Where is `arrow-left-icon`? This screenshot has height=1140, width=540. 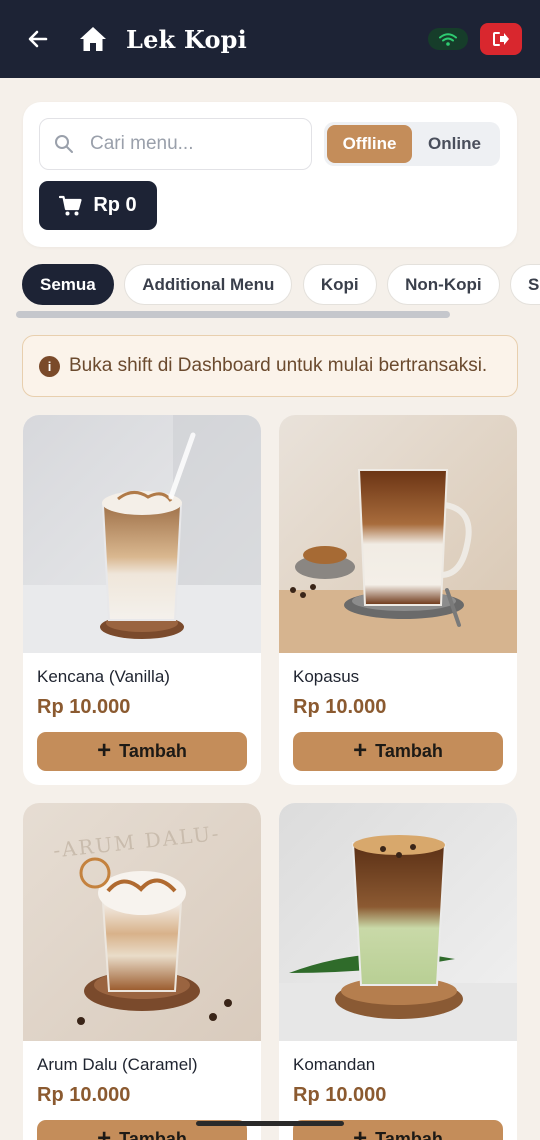
arrow-left-icon is located at coordinates (38, 39).